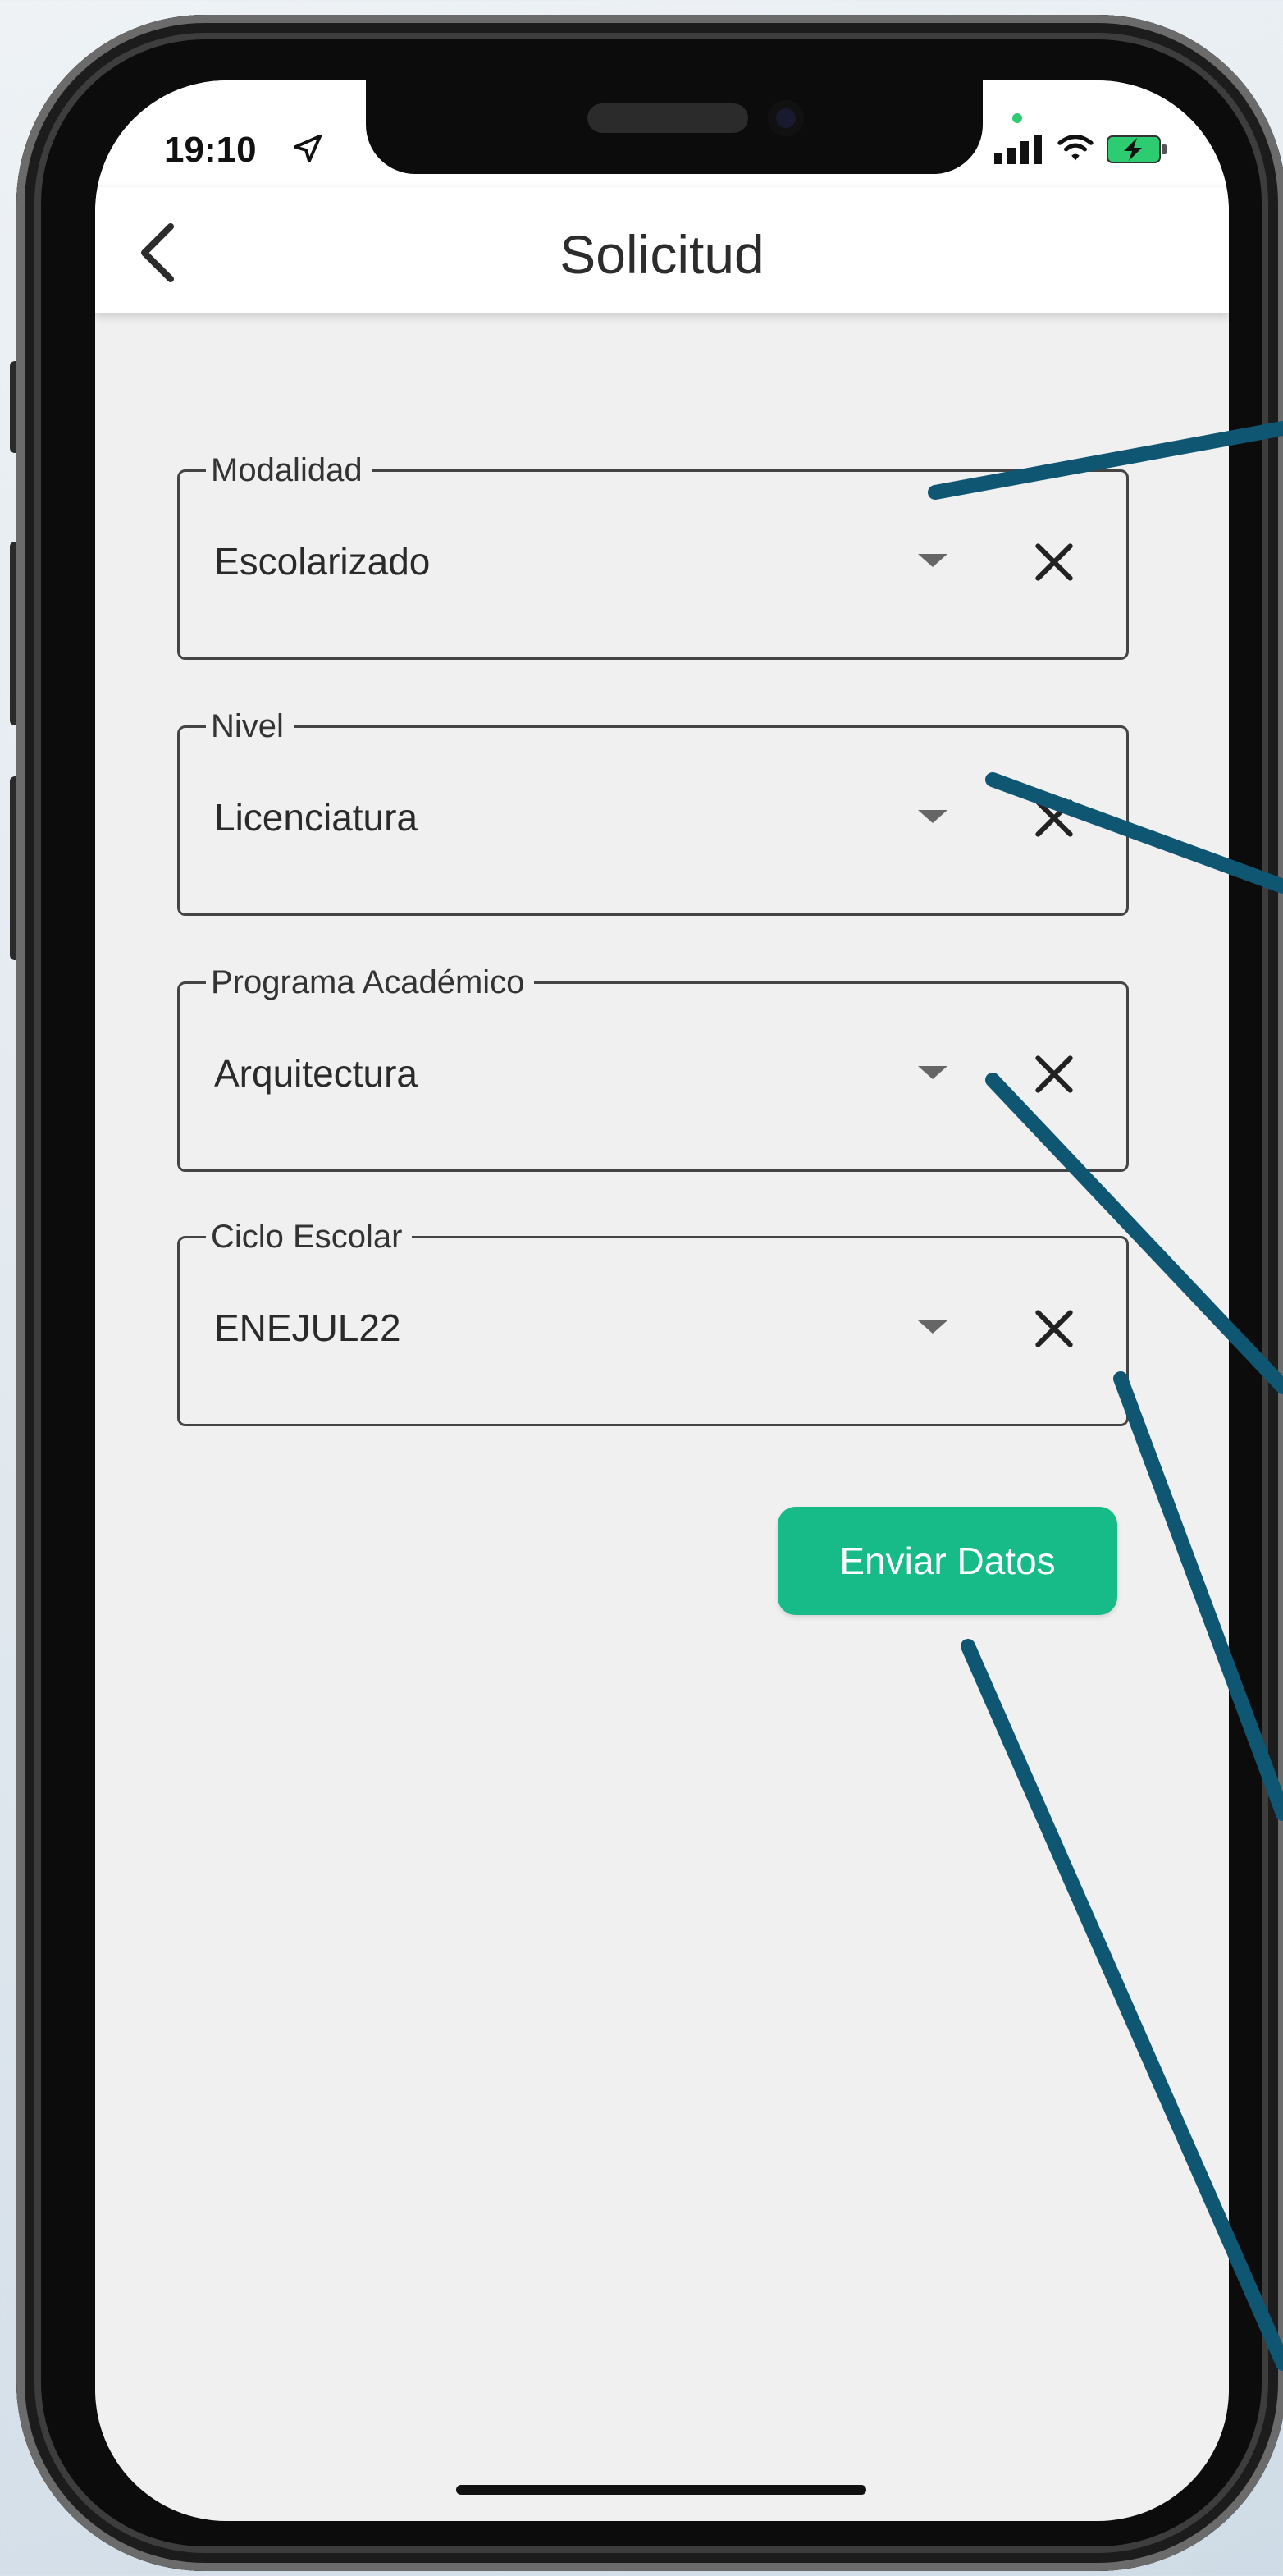 Image resolution: width=1283 pixels, height=2576 pixels. What do you see at coordinates (1137, 149) in the screenshot?
I see `battery-charging-icon` at bounding box center [1137, 149].